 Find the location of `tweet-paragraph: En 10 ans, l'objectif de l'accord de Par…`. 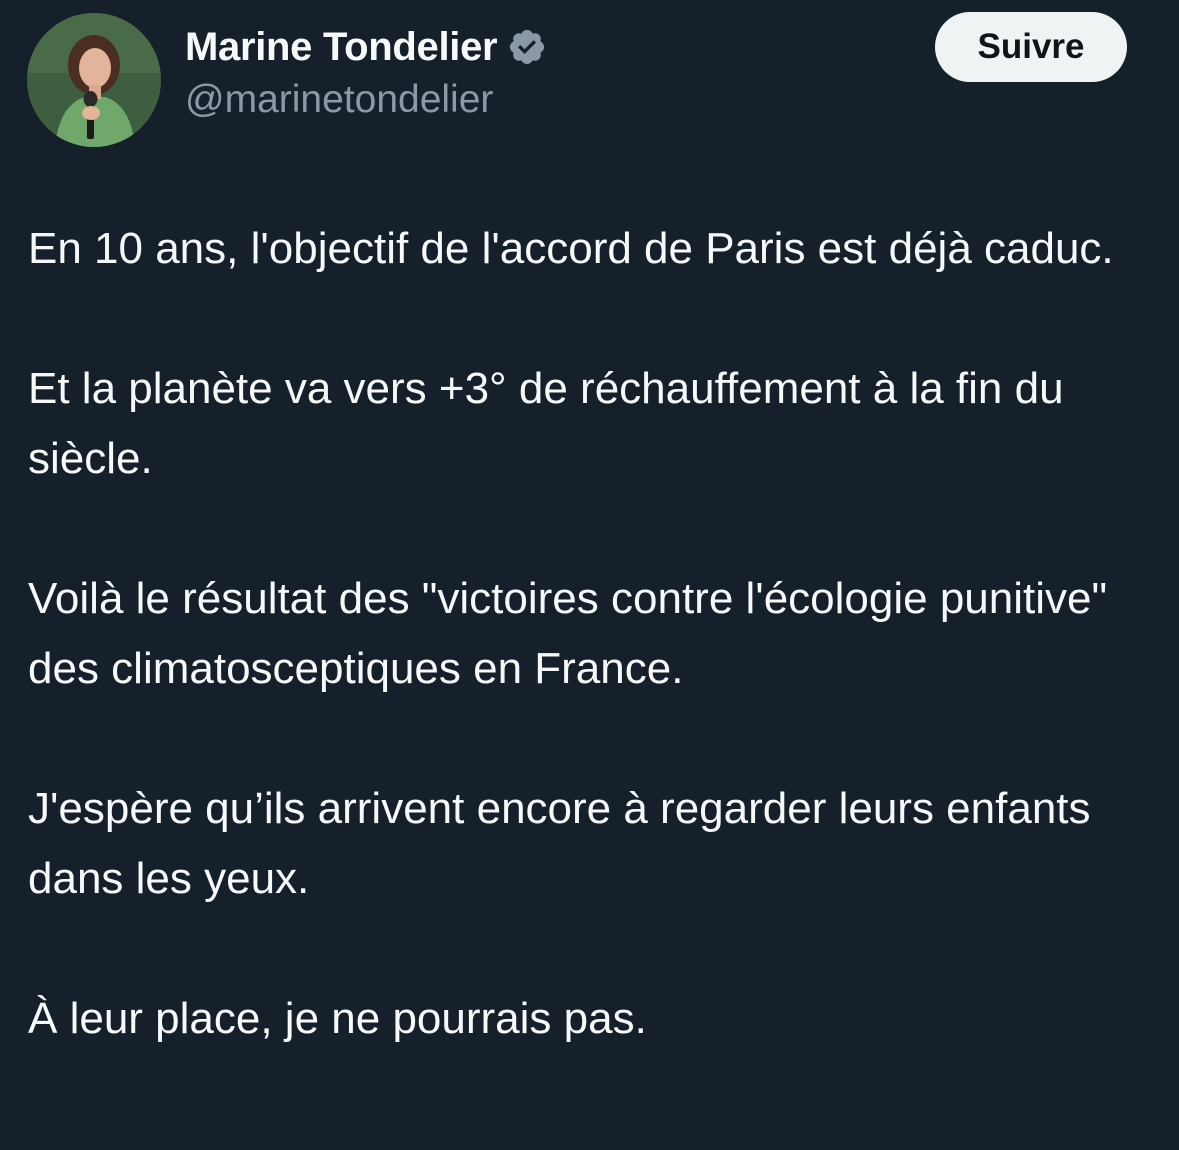

tweet-paragraph: En 10 ans, l'objectif de l'accord de Par… is located at coordinates (571, 248).